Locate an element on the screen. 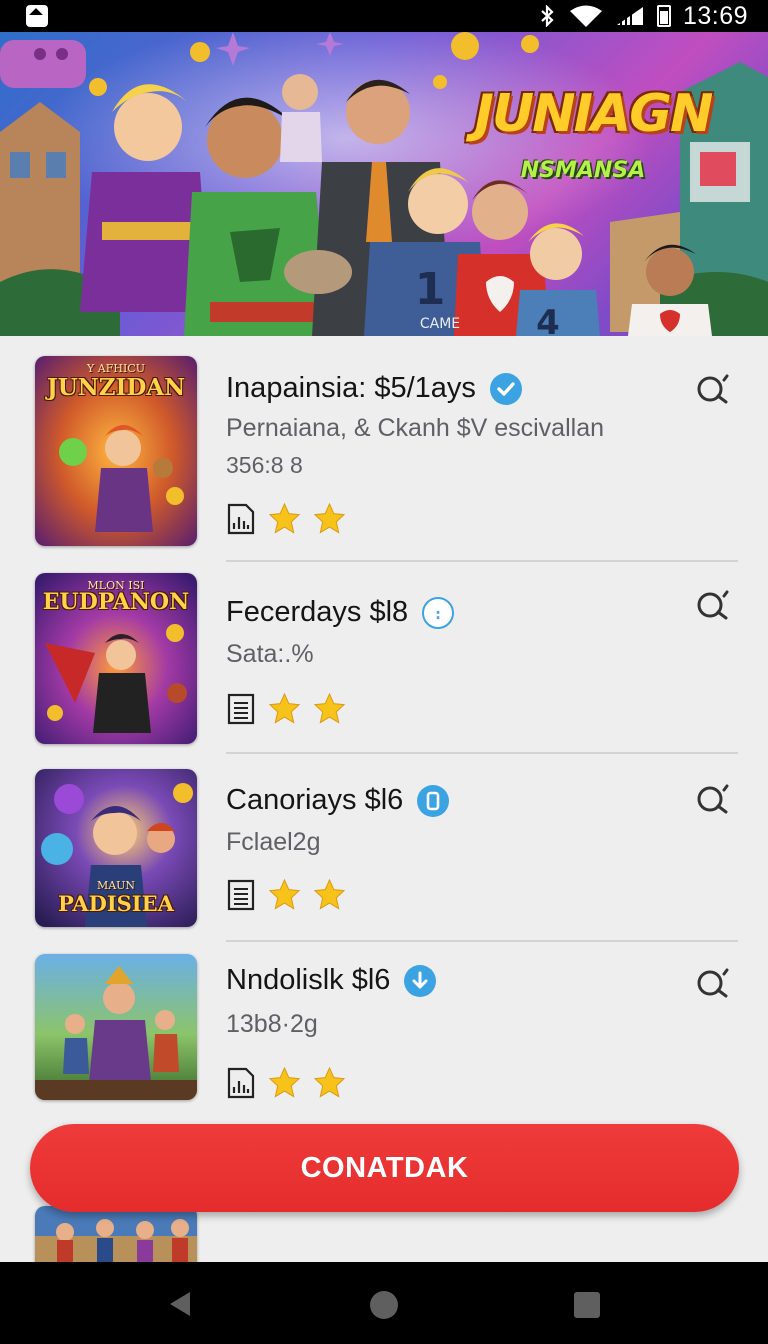 The height and width of the screenshot is (1344, 768). status-icons: 13:69 is located at coordinates (642, 16).